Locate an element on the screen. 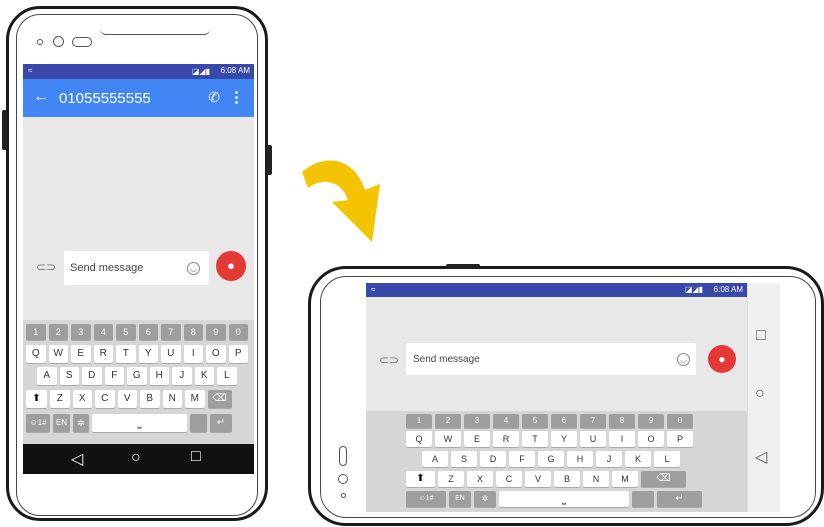 Image resolution: width=824 pixels, height=527 pixels. compose-field: Send message ◡ is located at coordinates (551, 359).